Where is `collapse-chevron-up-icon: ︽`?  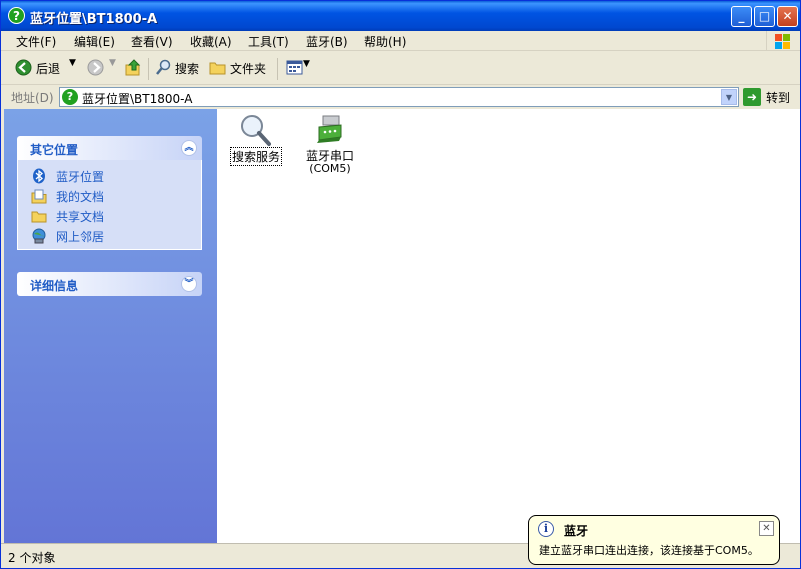 collapse-chevron-up-icon: ︽ is located at coordinates (189, 148).